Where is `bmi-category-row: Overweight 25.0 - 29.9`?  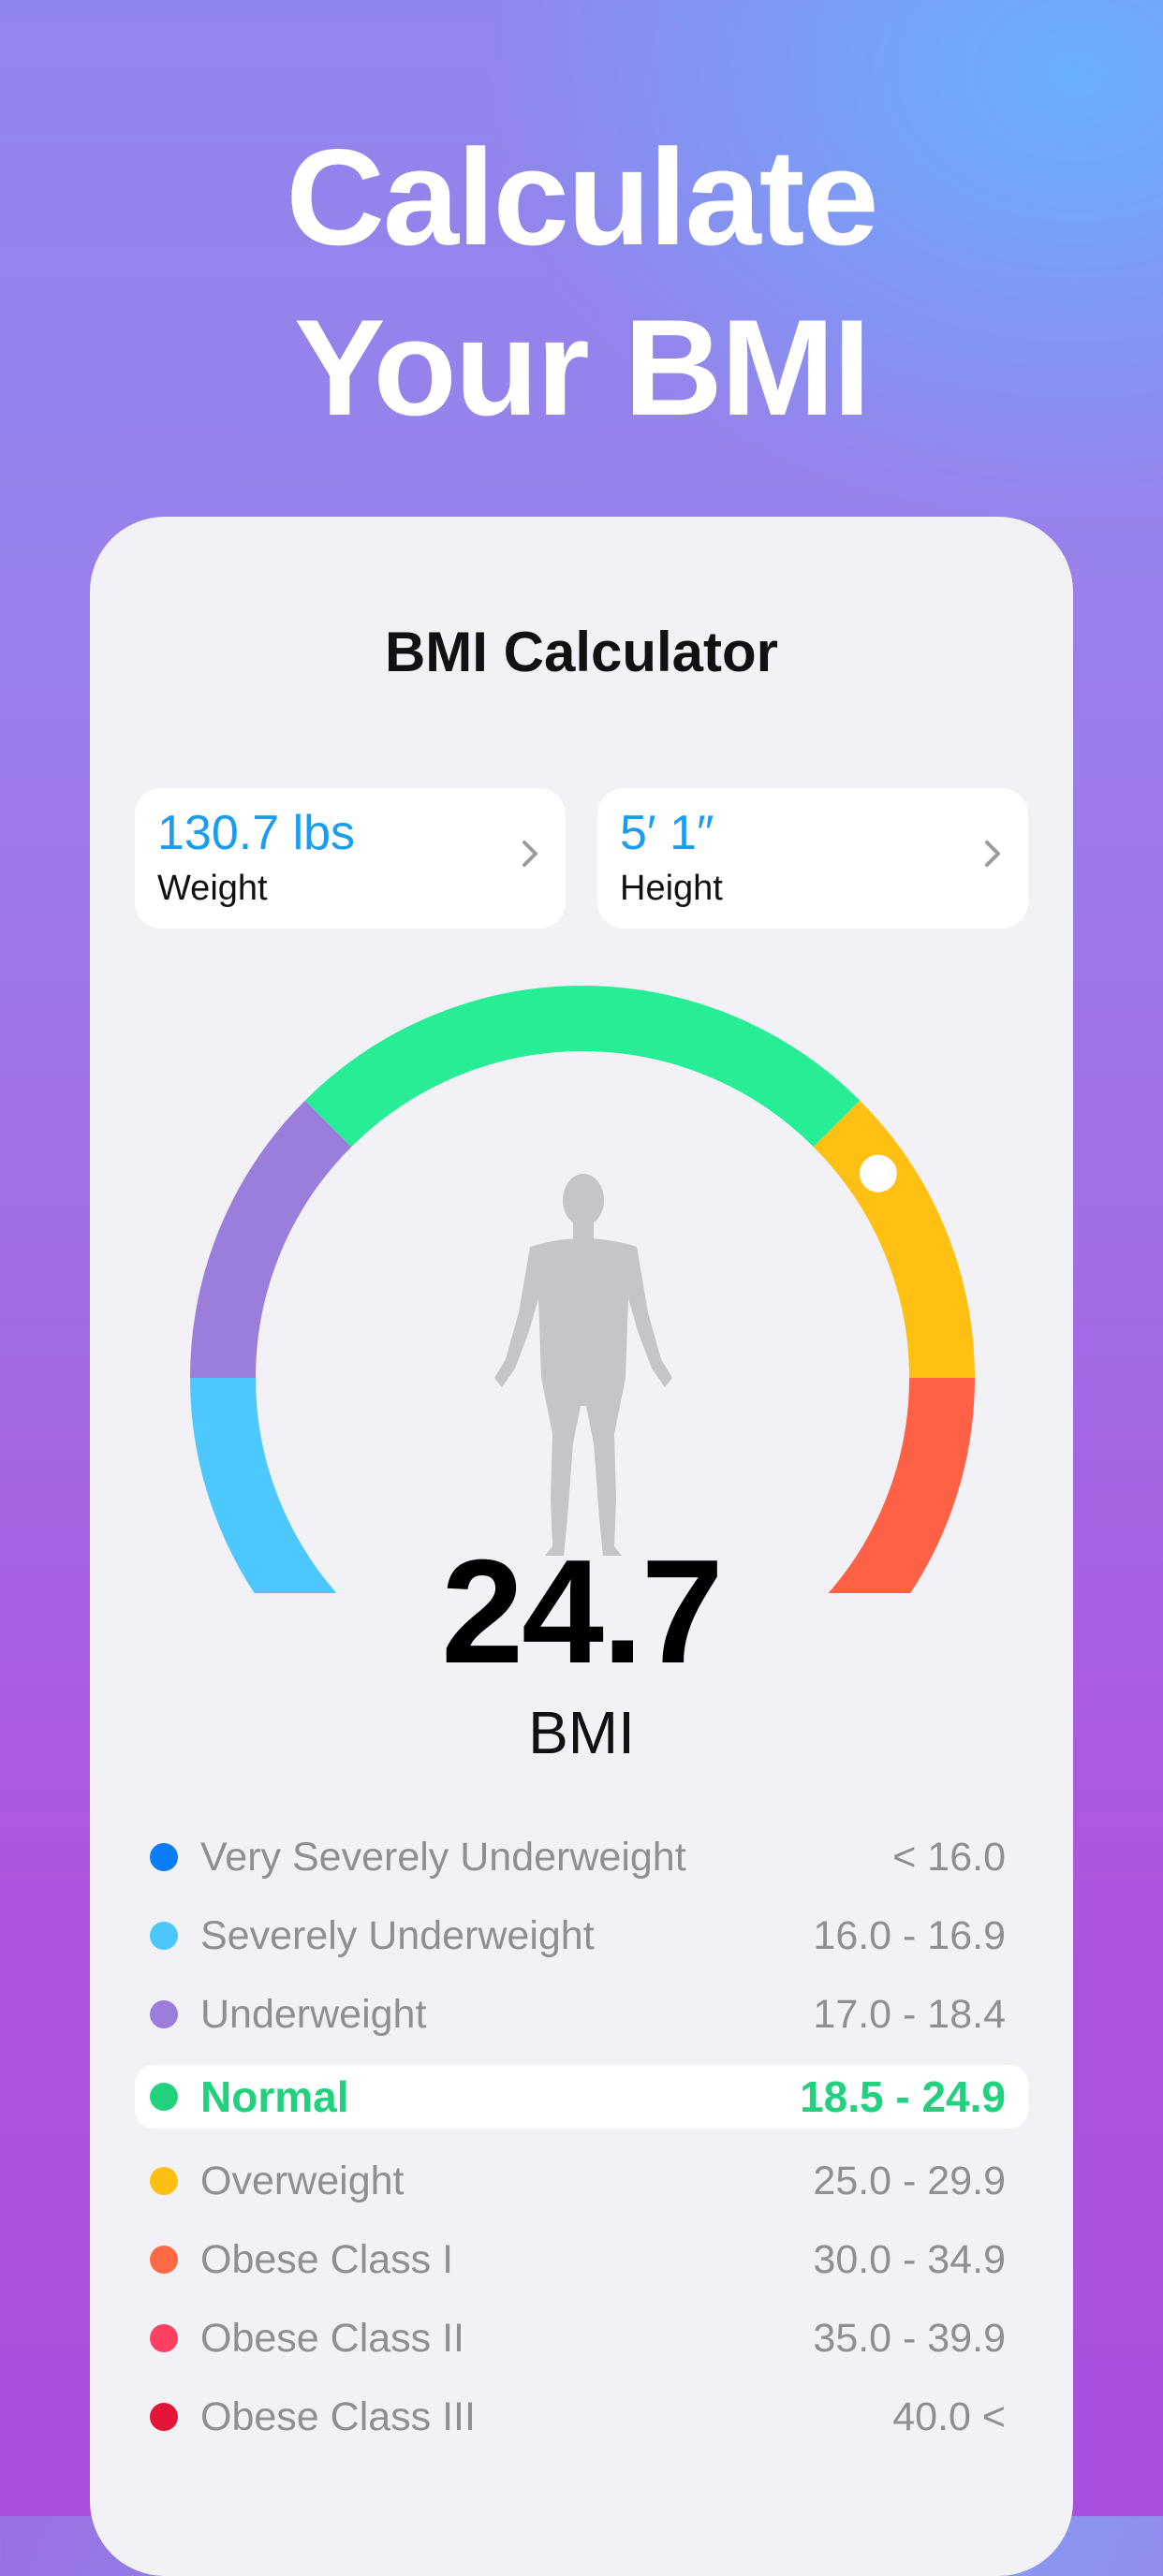
bmi-category-row: Overweight 25.0 - 29.9 is located at coordinates (581, 2181).